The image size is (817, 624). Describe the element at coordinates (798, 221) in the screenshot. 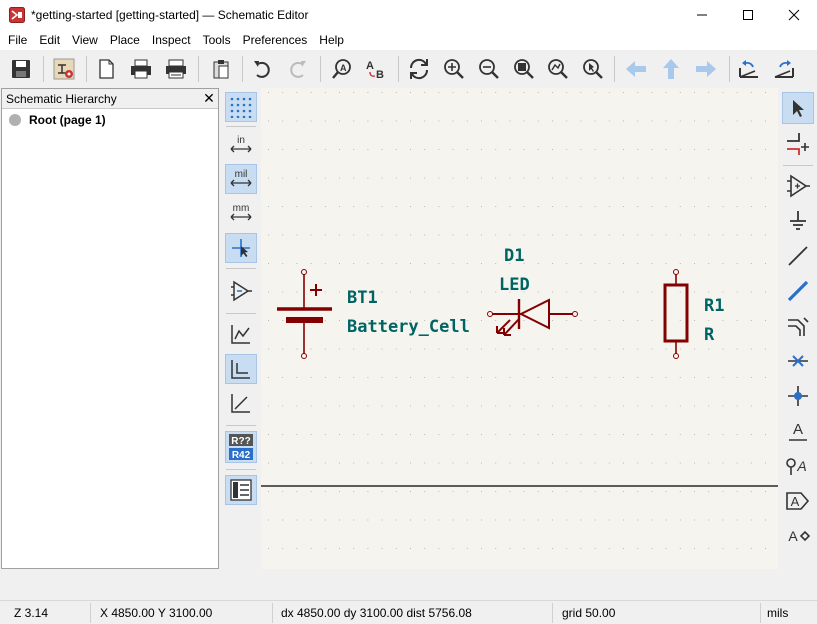

I see `add-power-button` at that location.